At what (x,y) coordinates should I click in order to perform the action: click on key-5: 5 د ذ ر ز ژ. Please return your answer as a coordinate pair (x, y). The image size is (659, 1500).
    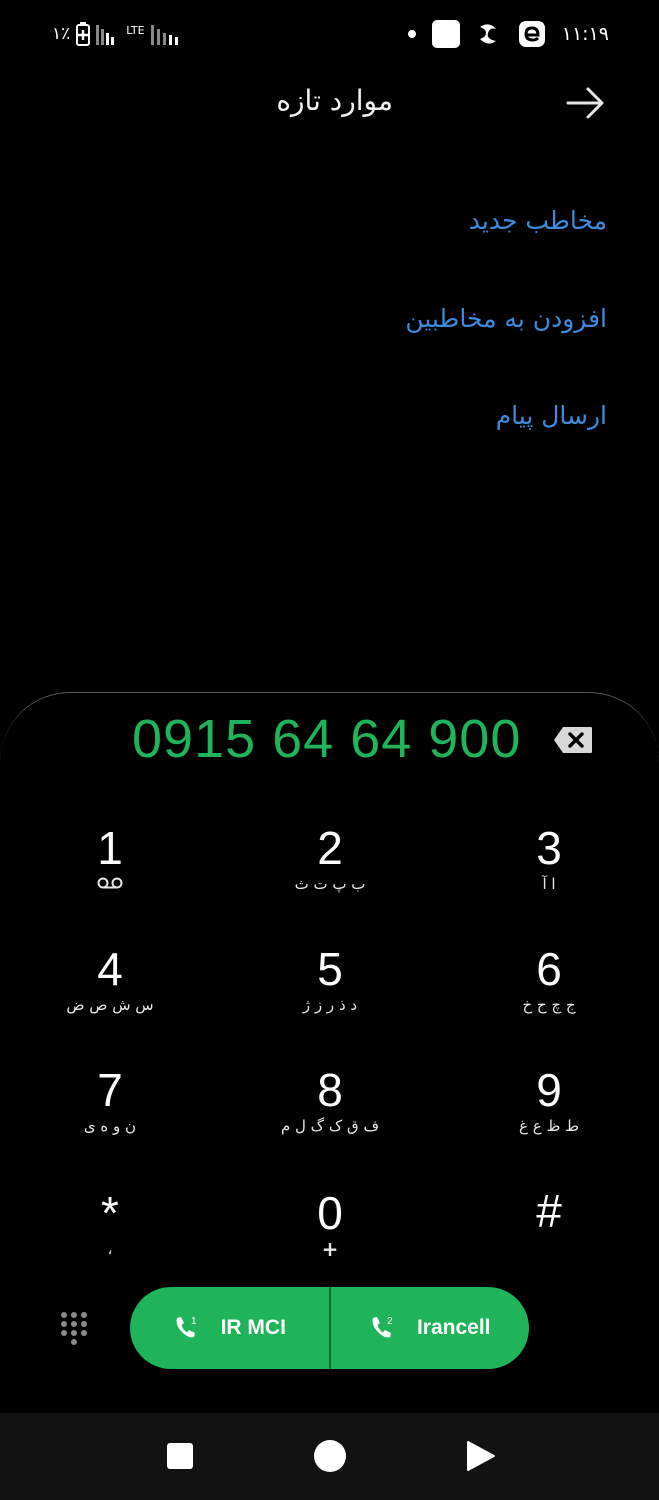
    Looking at the image, I should click on (330, 999).